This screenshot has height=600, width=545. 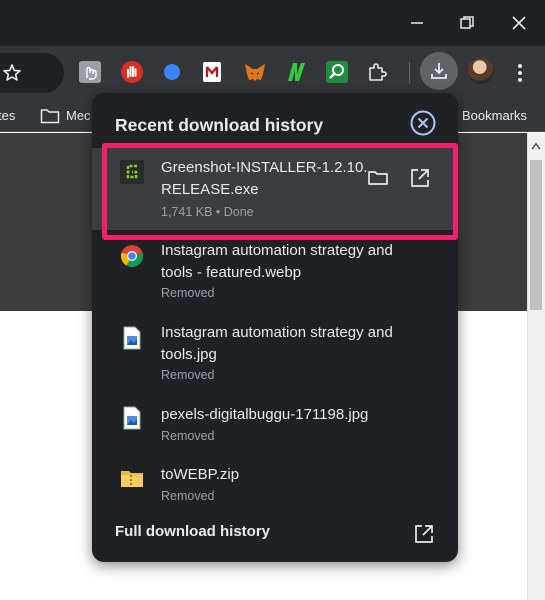 I want to click on close-window-button, so click(x=519, y=23).